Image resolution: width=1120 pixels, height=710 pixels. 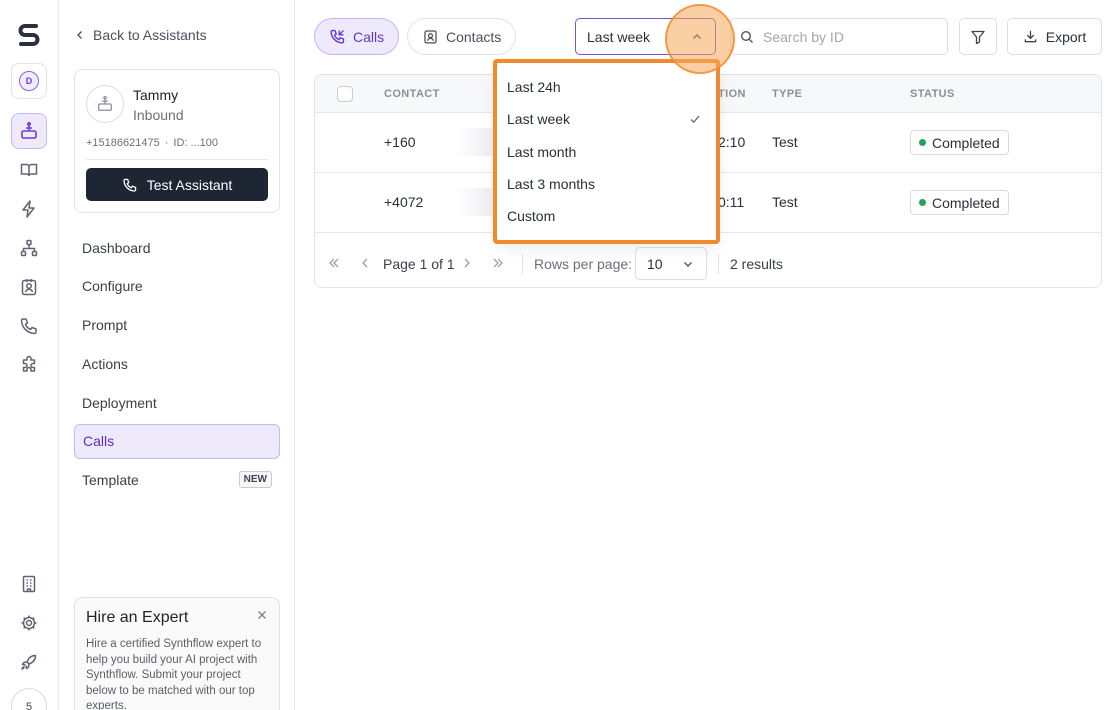 What do you see at coordinates (334, 263) in the screenshot?
I see `first-page-icon` at bounding box center [334, 263].